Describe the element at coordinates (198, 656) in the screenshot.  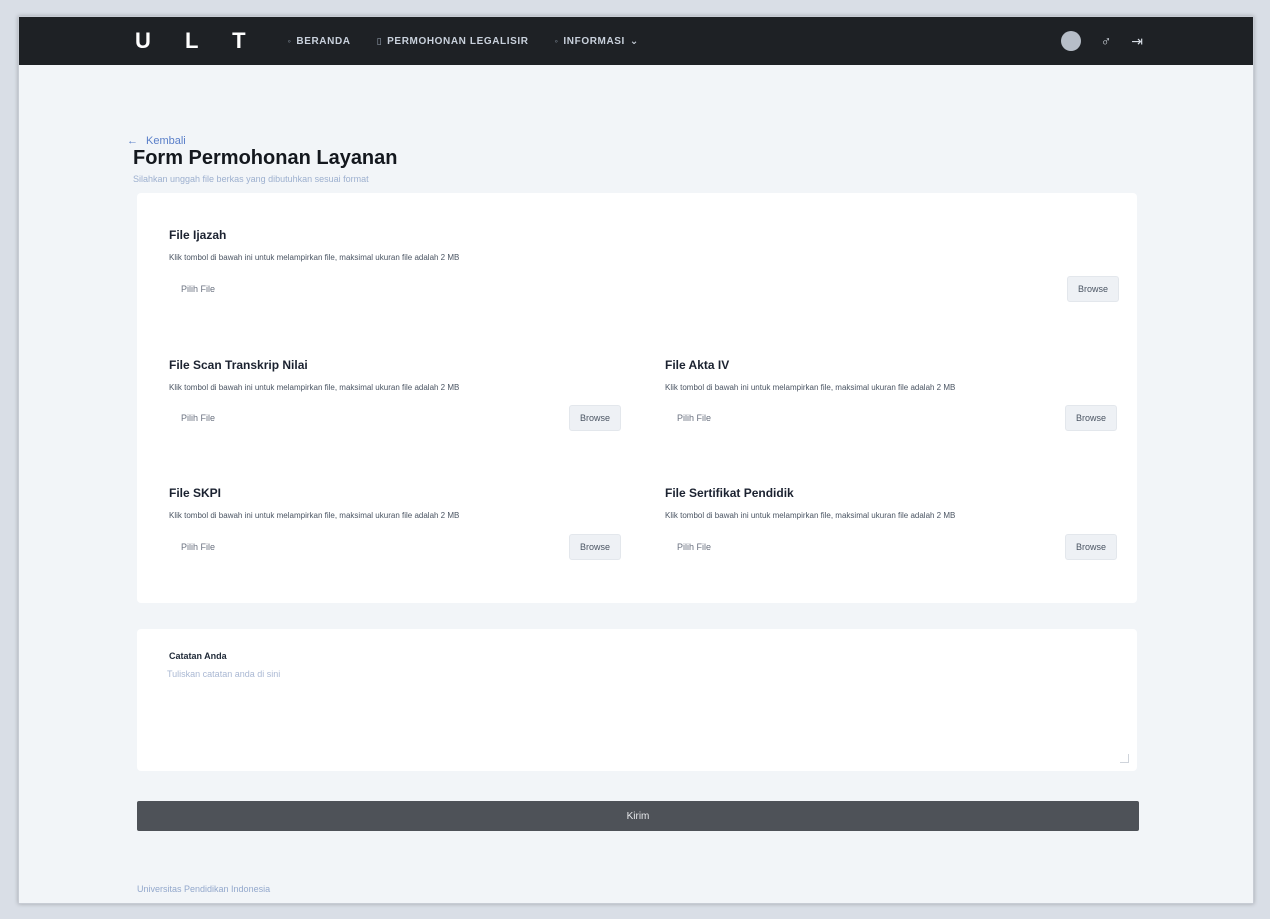
I see `notes-label: Catatan Anda` at that location.